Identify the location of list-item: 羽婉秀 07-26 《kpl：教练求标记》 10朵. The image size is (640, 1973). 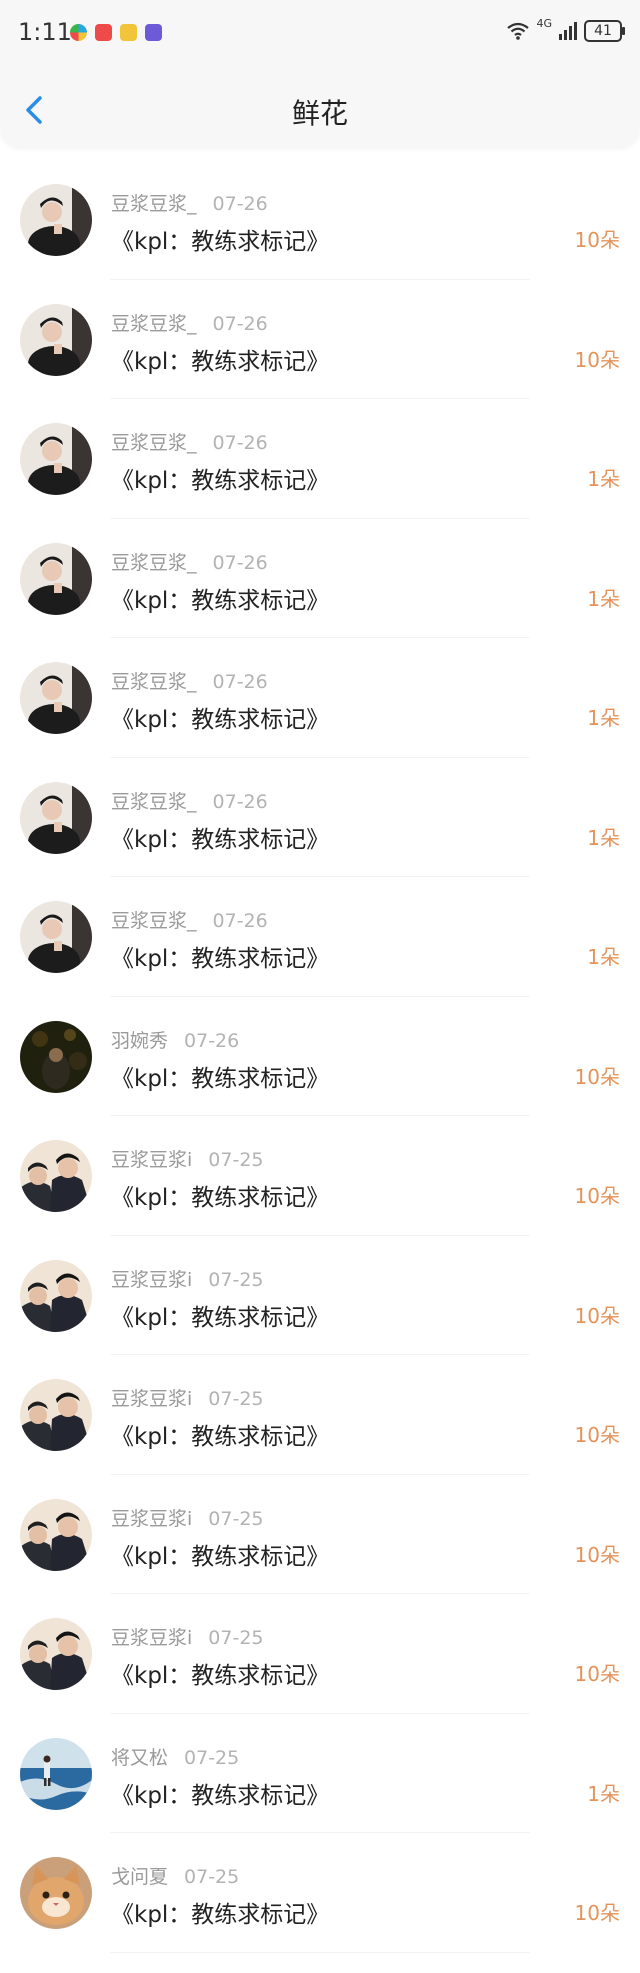
(320, 1057).